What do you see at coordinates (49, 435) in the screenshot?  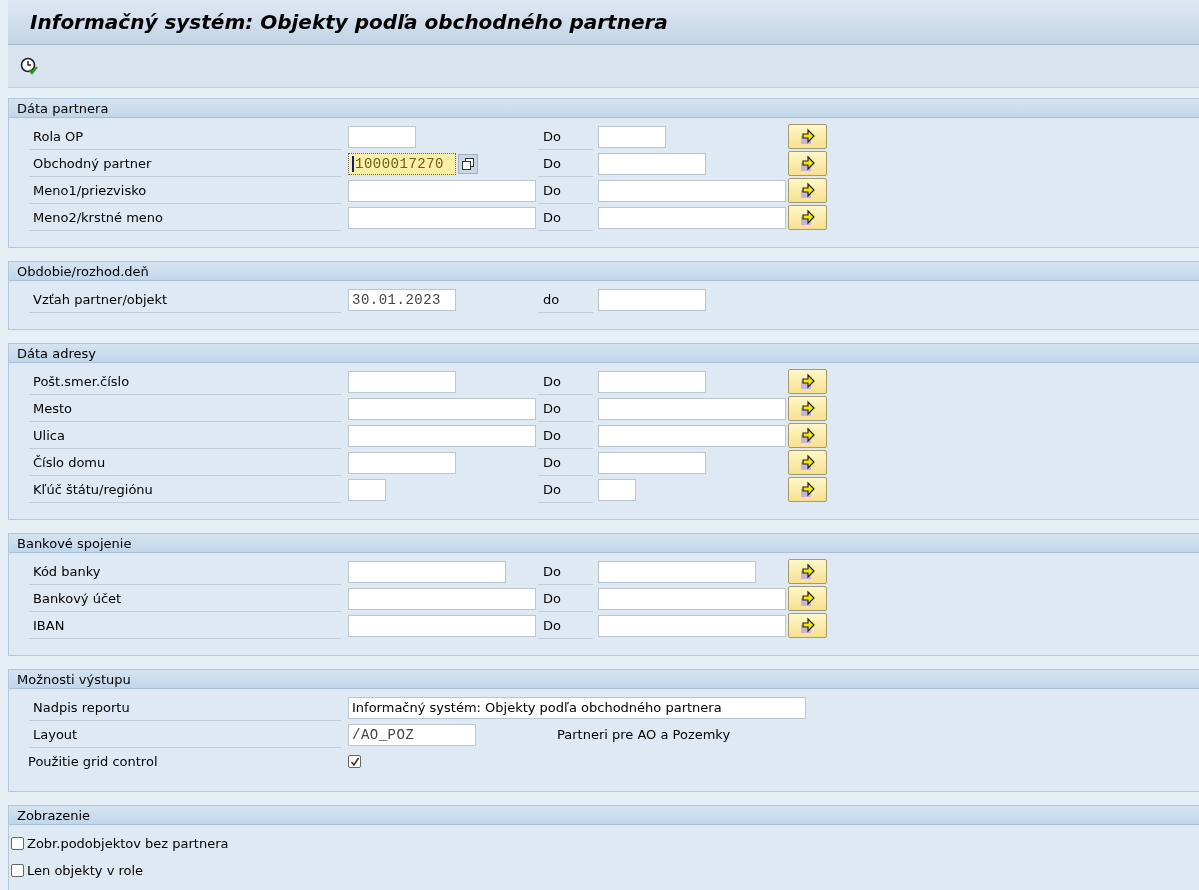 I see `field-label: Ulica` at bounding box center [49, 435].